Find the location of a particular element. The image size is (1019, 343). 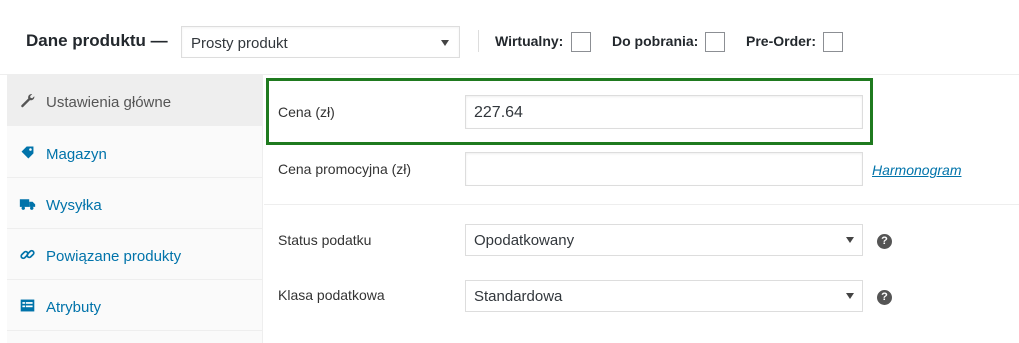

header-divider is located at coordinates (478, 41).